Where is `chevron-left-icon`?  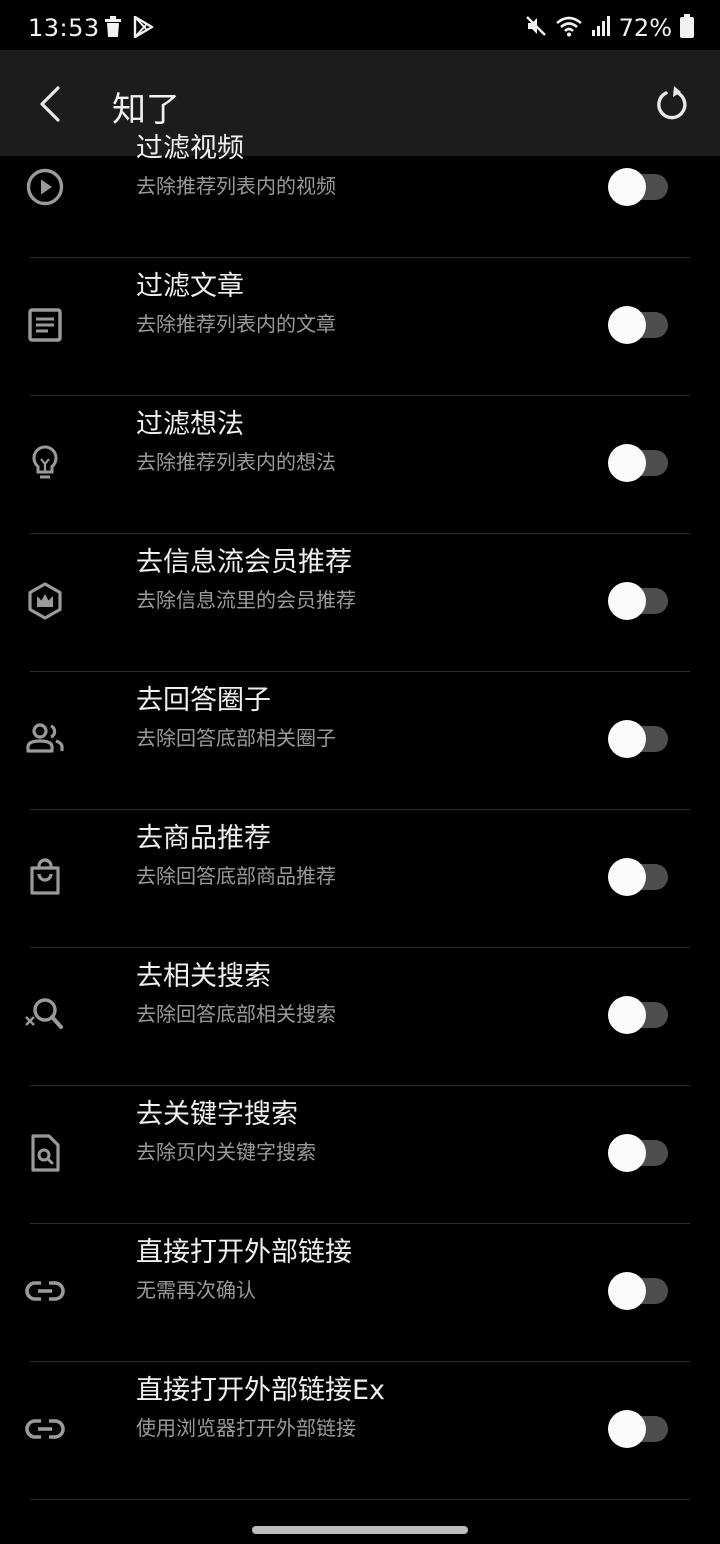 chevron-left-icon is located at coordinates (50, 106).